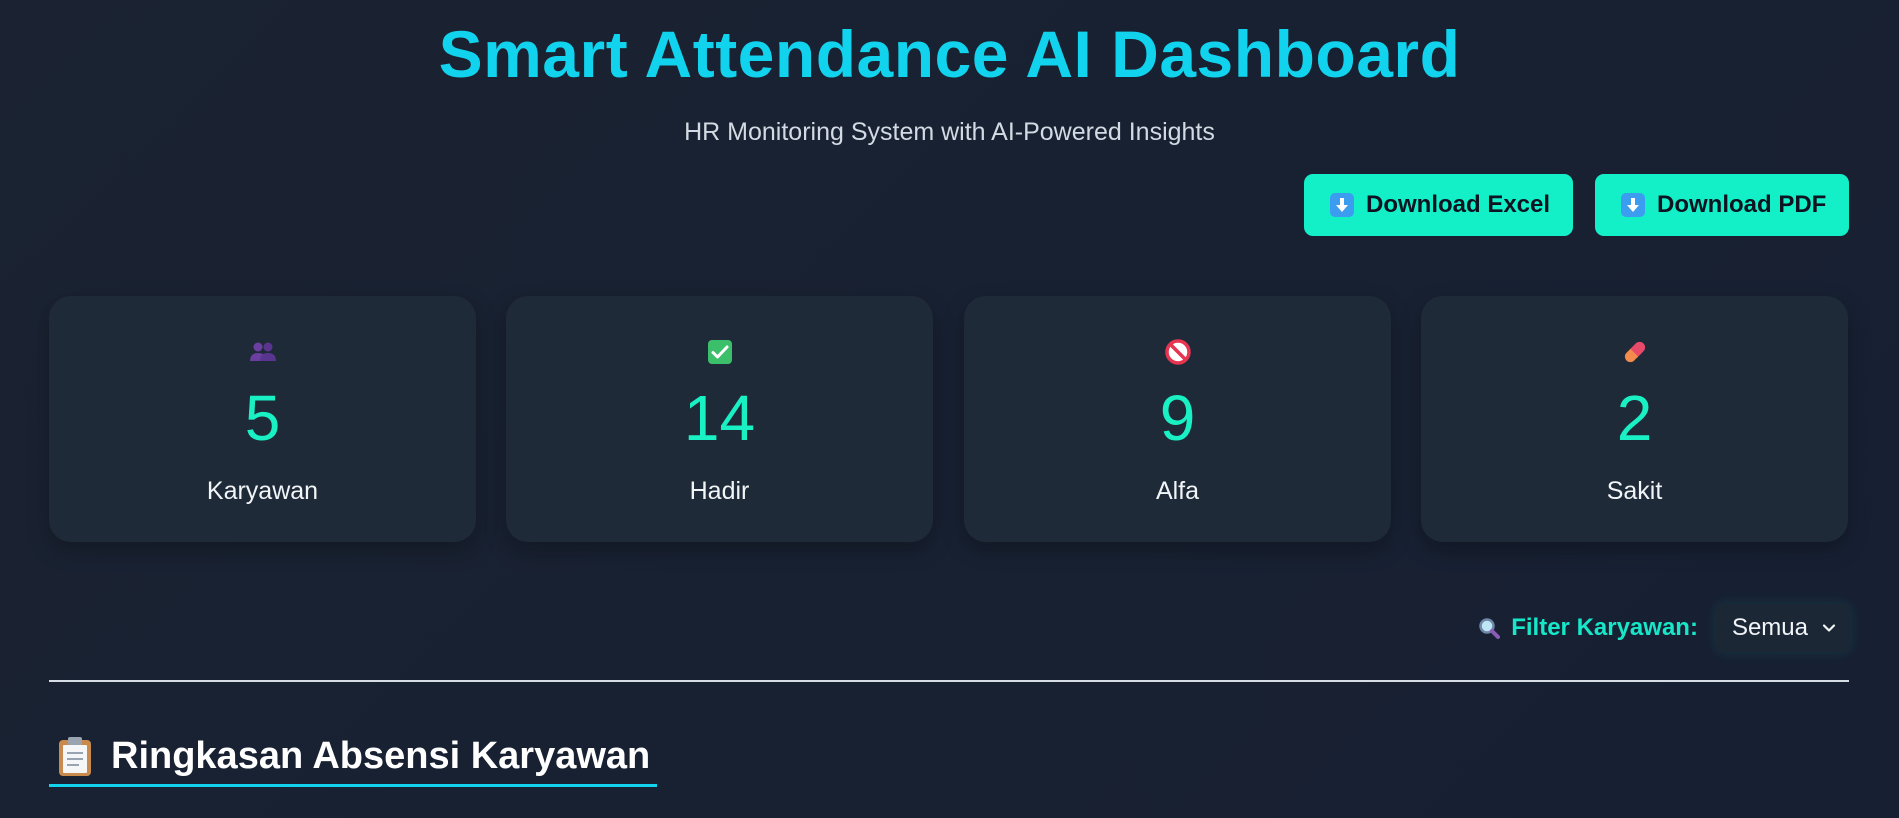 Image resolution: width=1899 pixels, height=818 pixels. What do you see at coordinates (262, 352) in the screenshot?
I see `people-icon` at bounding box center [262, 352].